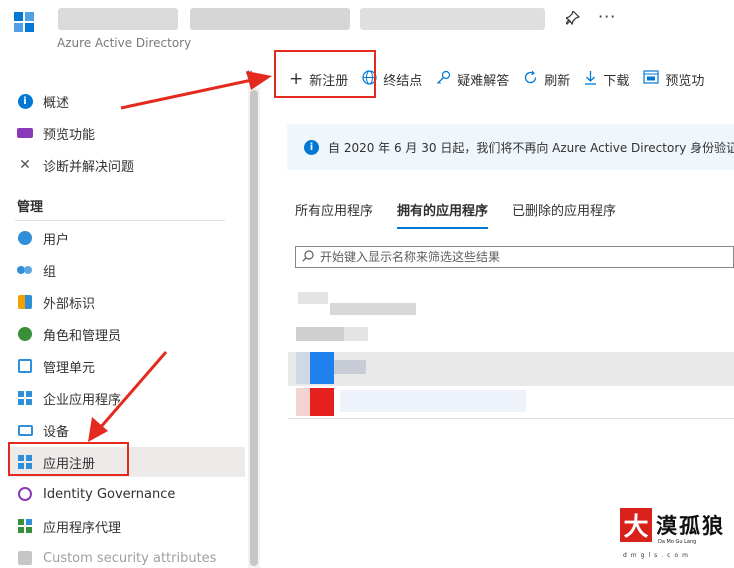 The height and width of the screenshot is (568, 734). What do you see at coordinates (25, 270) in the screenshot?
I see `group-icon` at bounding box center [25, 270].